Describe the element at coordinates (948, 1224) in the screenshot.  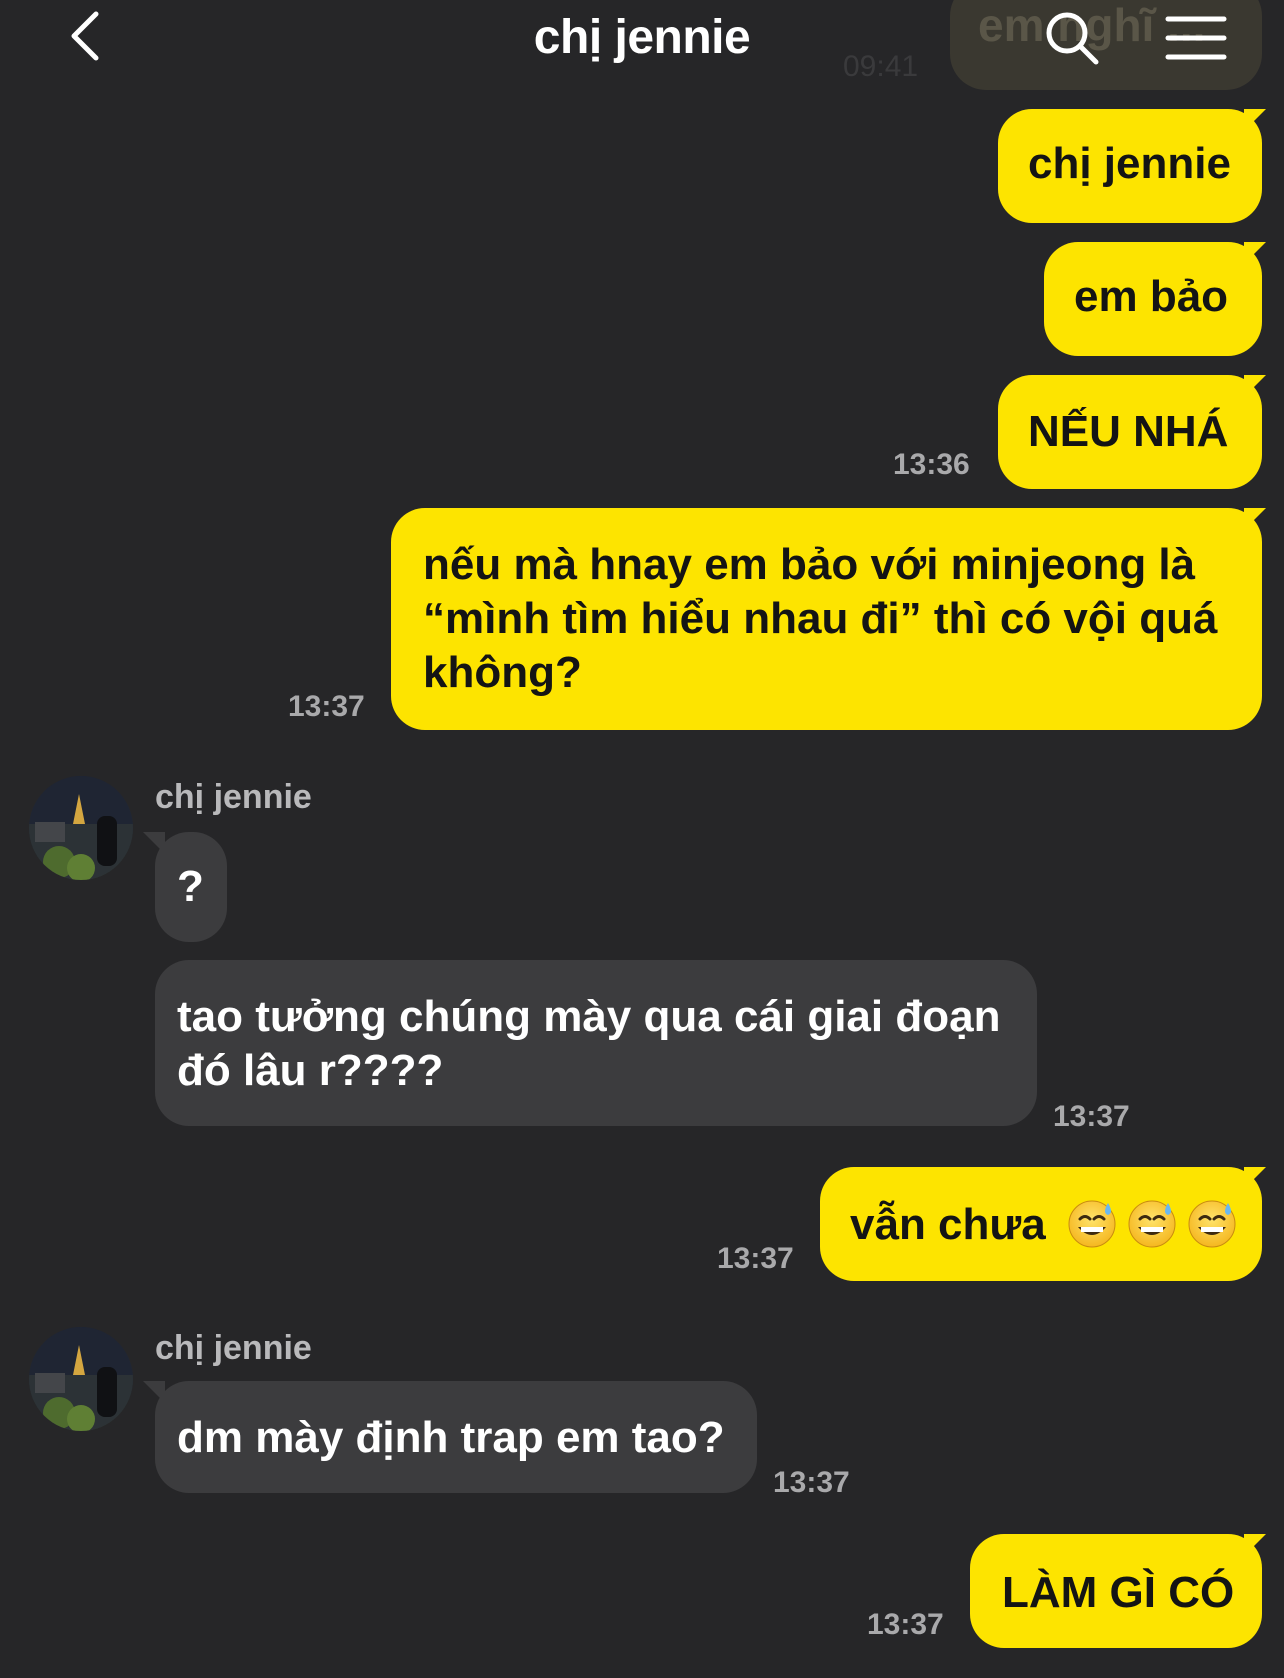
I see `message-text: vẫn chưa` at that location.